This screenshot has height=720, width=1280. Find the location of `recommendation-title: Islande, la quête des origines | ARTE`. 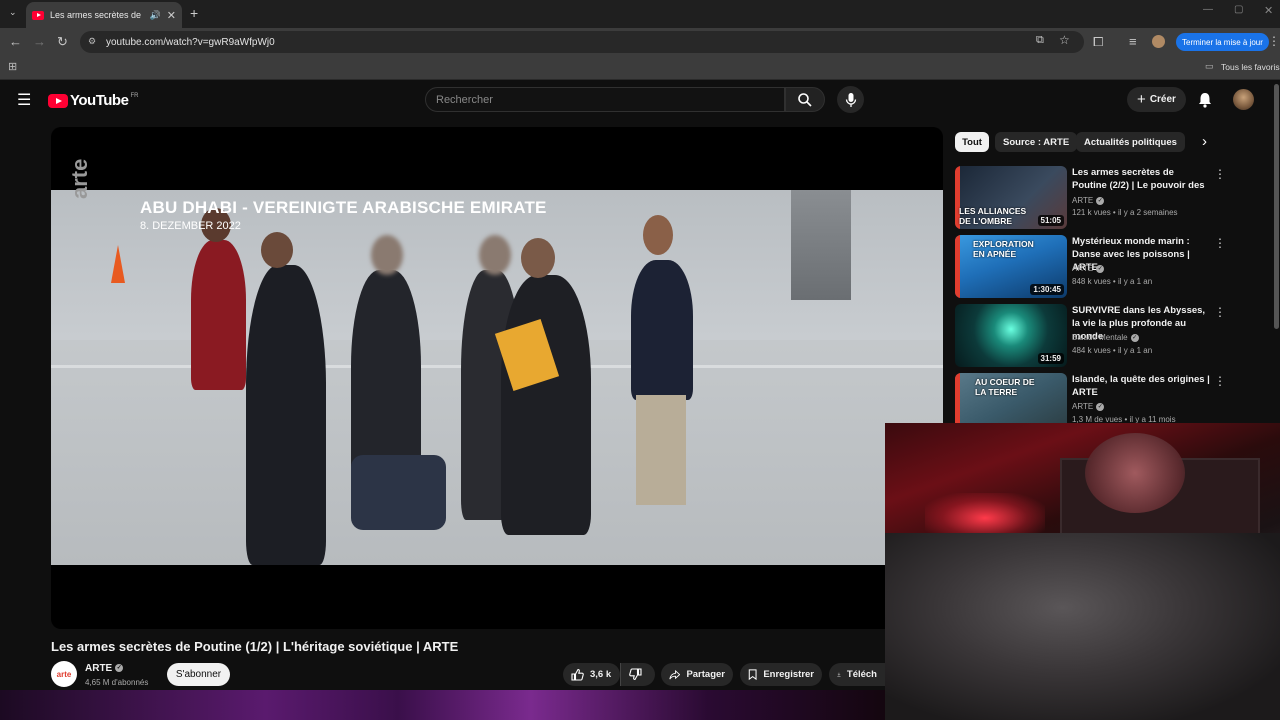

recommendation-title: Islande, la quête des origines | ARTE is located at coordinates (1141, 386).